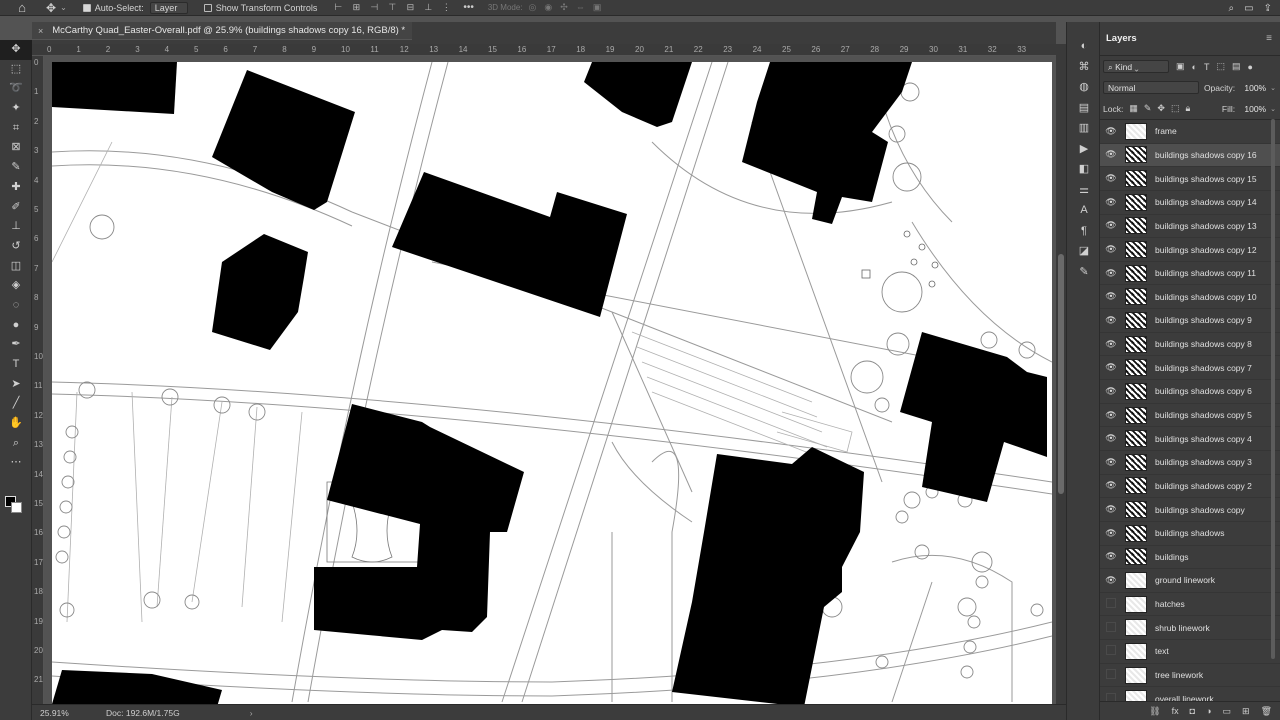 The width and height of the screenshot is (1280, 720). I want to click on auto-select-target-dropdown: Layer, so click(168, 7).